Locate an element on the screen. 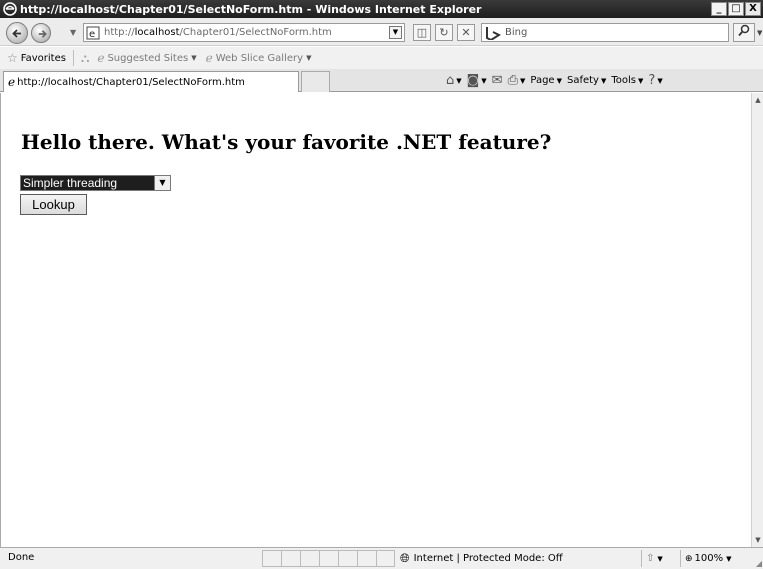  print-icon: ⎙ is located at coordinates (512, 80).